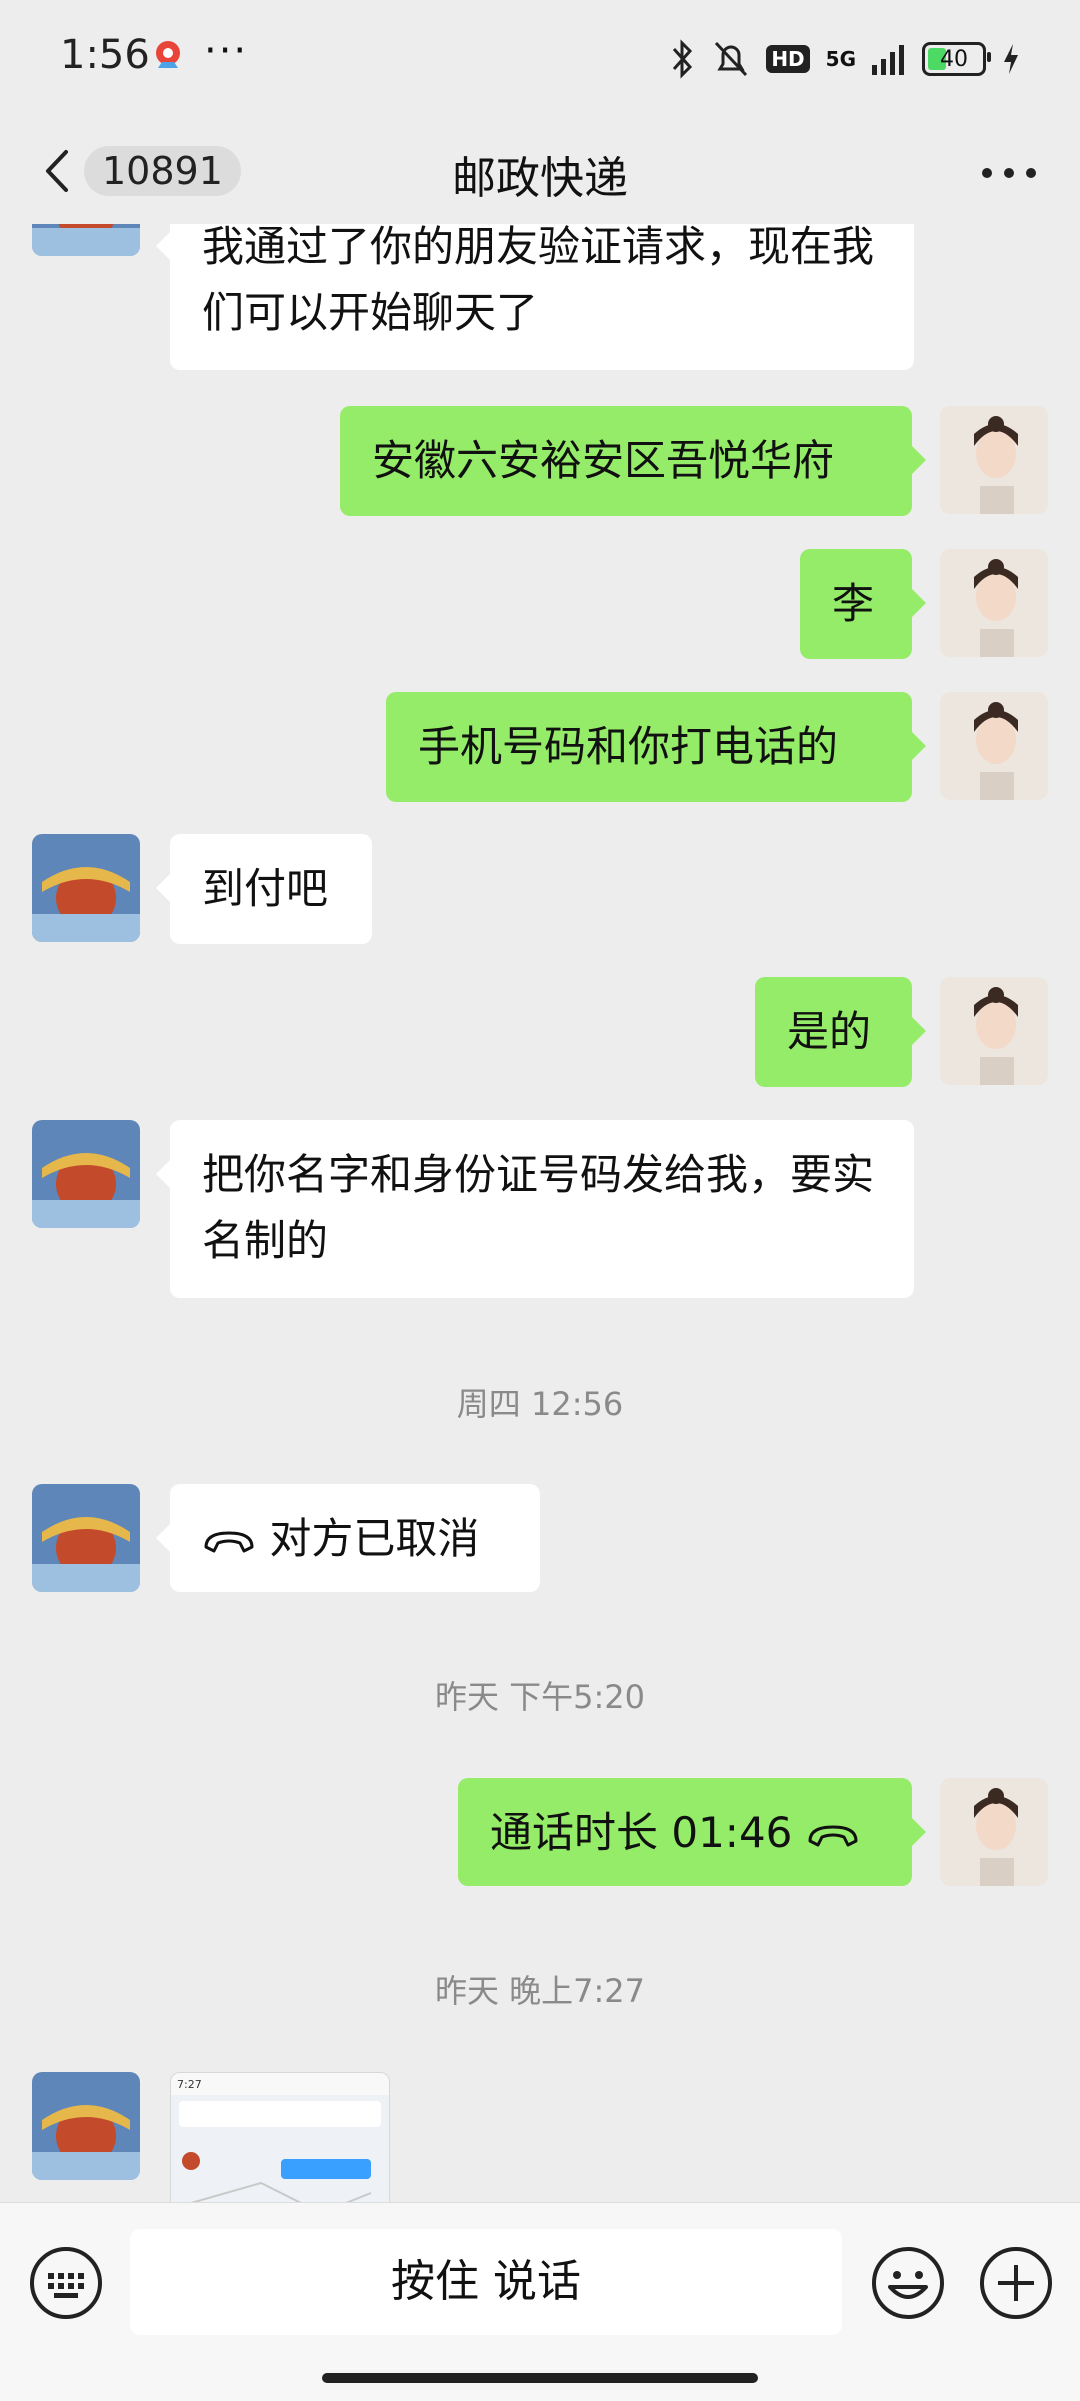 Image resolution: width=1080 pixels, height=2401 pixels. Describe the element at coordinates (1011, 59) in the screenshot. I see `charging-icon` at that location.